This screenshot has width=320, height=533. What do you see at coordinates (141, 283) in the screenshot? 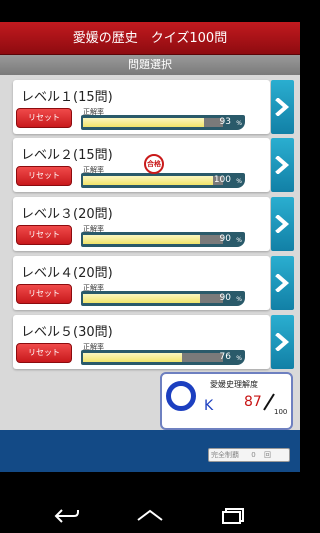
I see `level-card-4: レベル４(20問) リセット 正解率 90 %` at bounding box center [141, 283].